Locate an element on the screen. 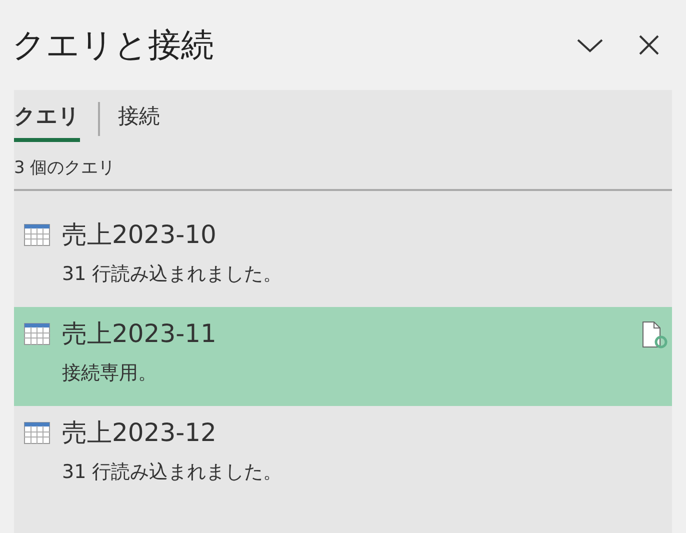  query-status: 接続専用。 is located at coordinates (110, 373).